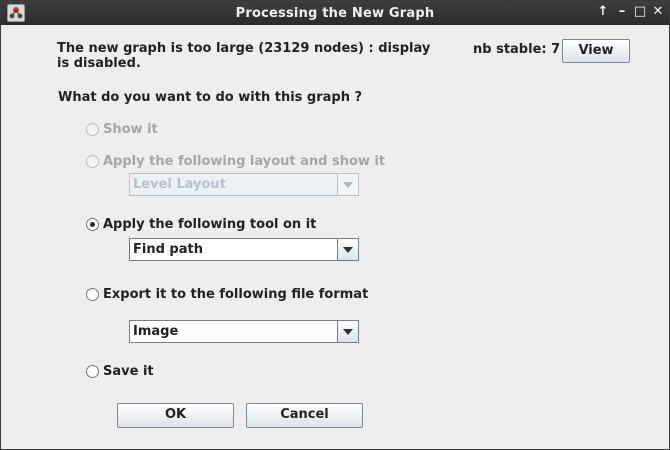 The width and height of the screenshot is (670, 450). I want to click on up-arrow-icon: ↑, so click(603, 12).